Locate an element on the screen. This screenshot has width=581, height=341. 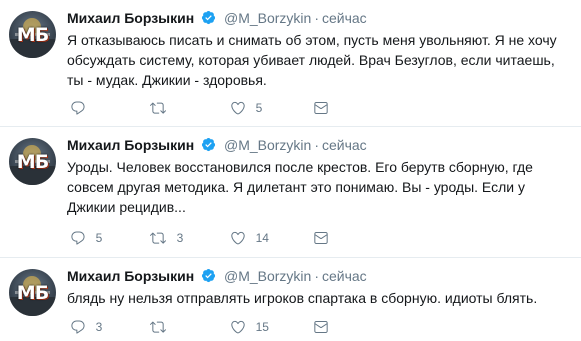
like-button: 5 is located at coordinates (246, 107).